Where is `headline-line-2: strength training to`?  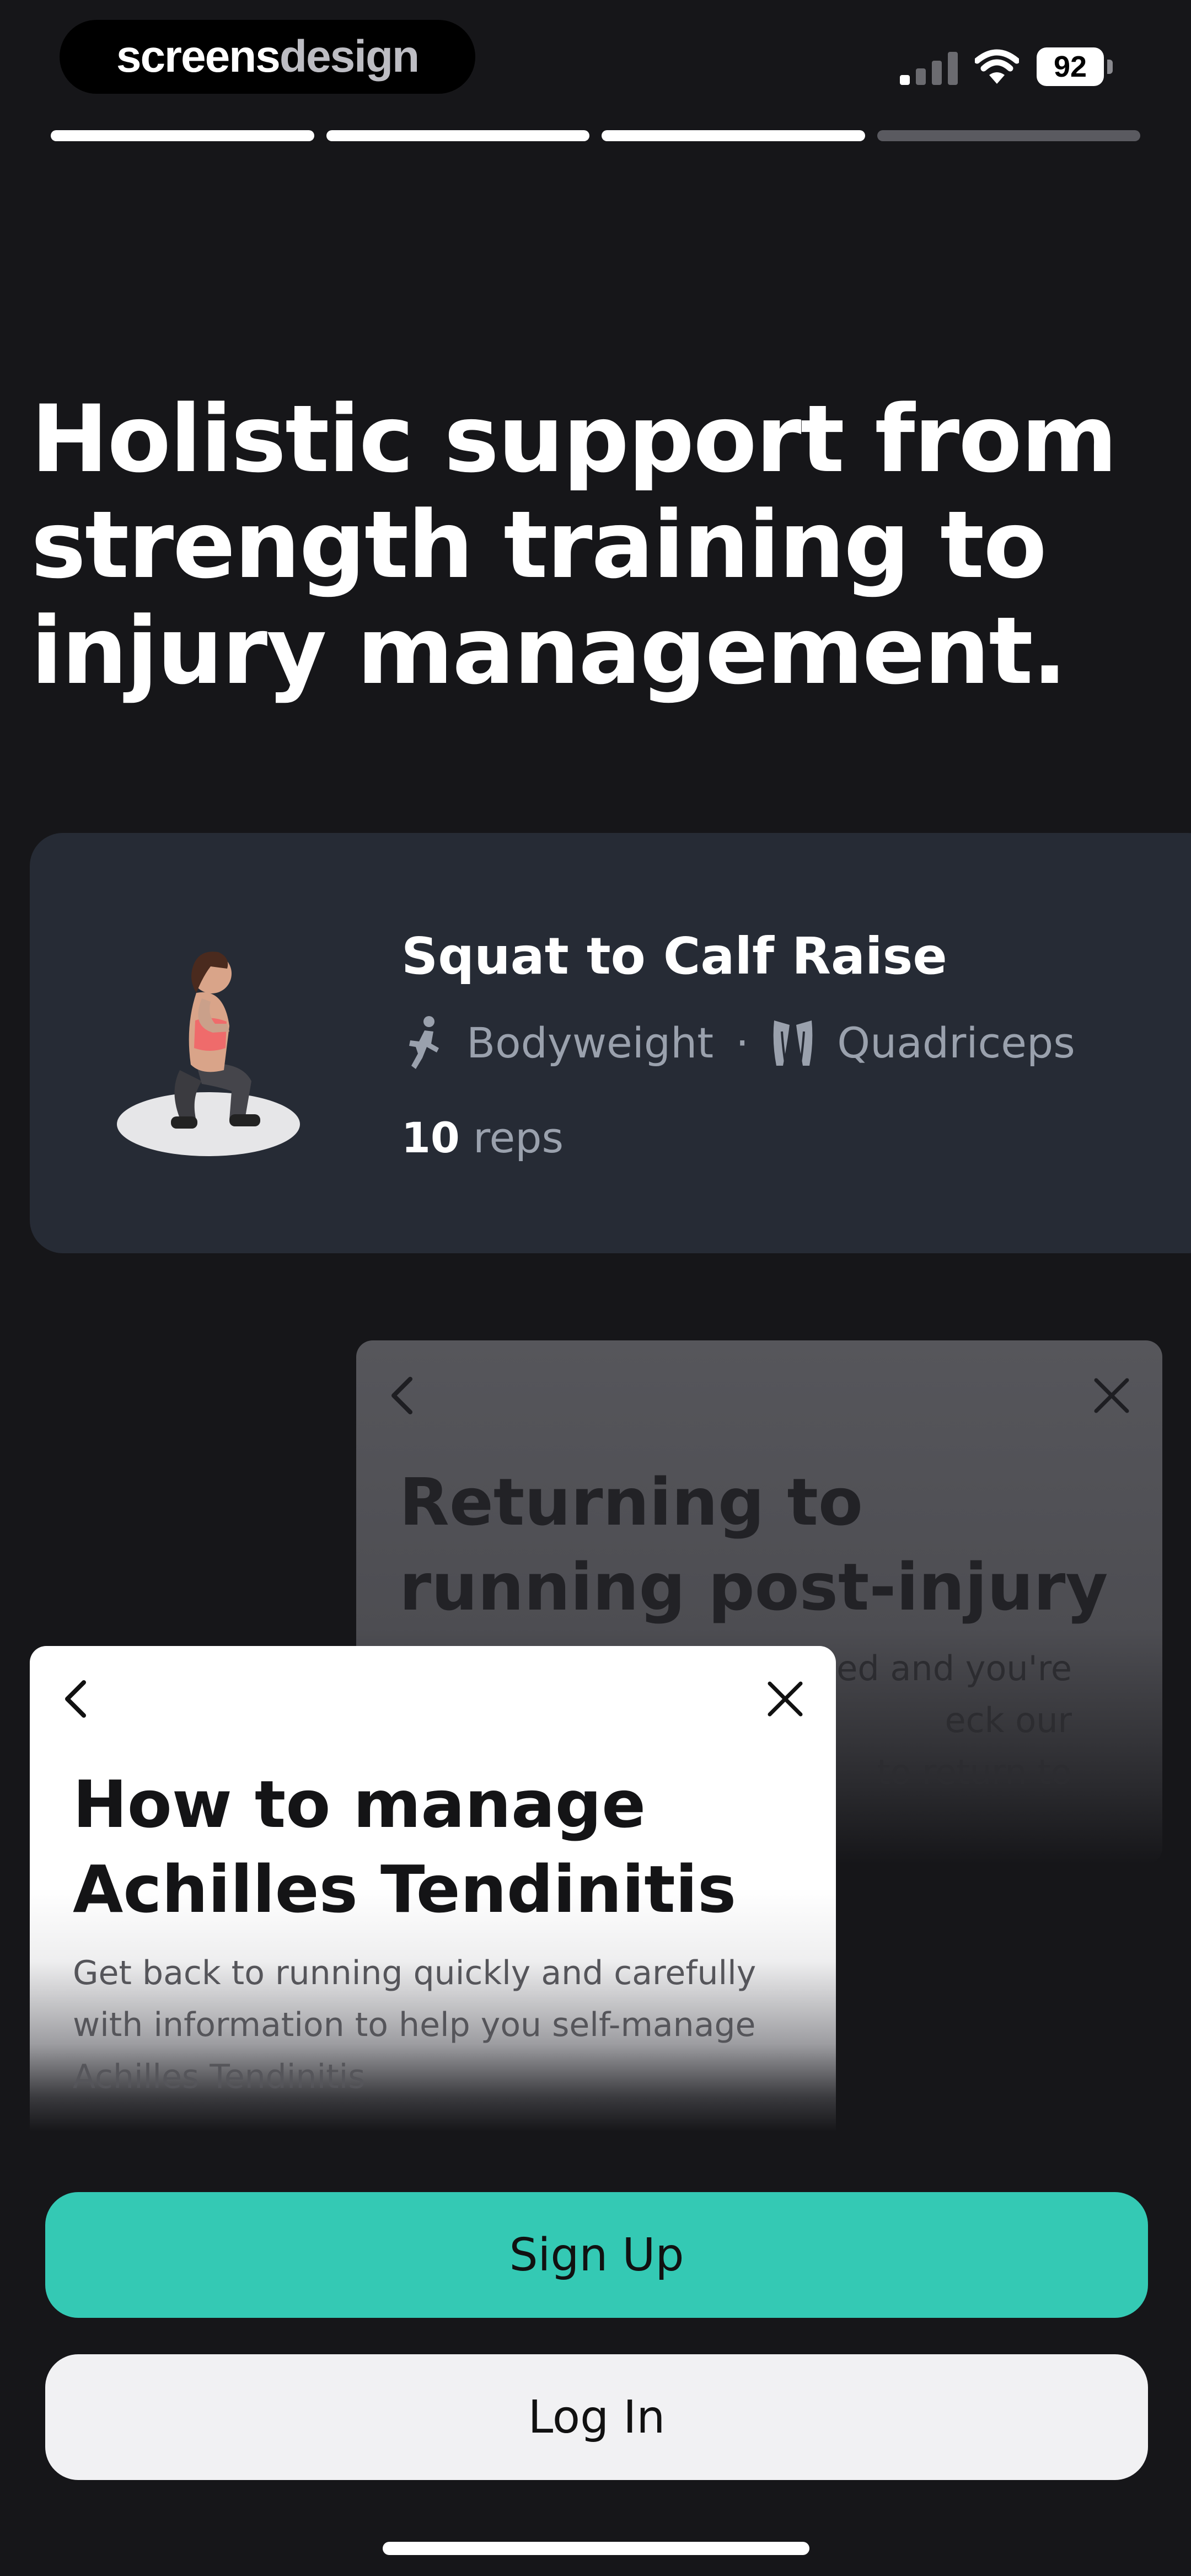
headline-line-2: strength training to is located at coordinates (539, 545).